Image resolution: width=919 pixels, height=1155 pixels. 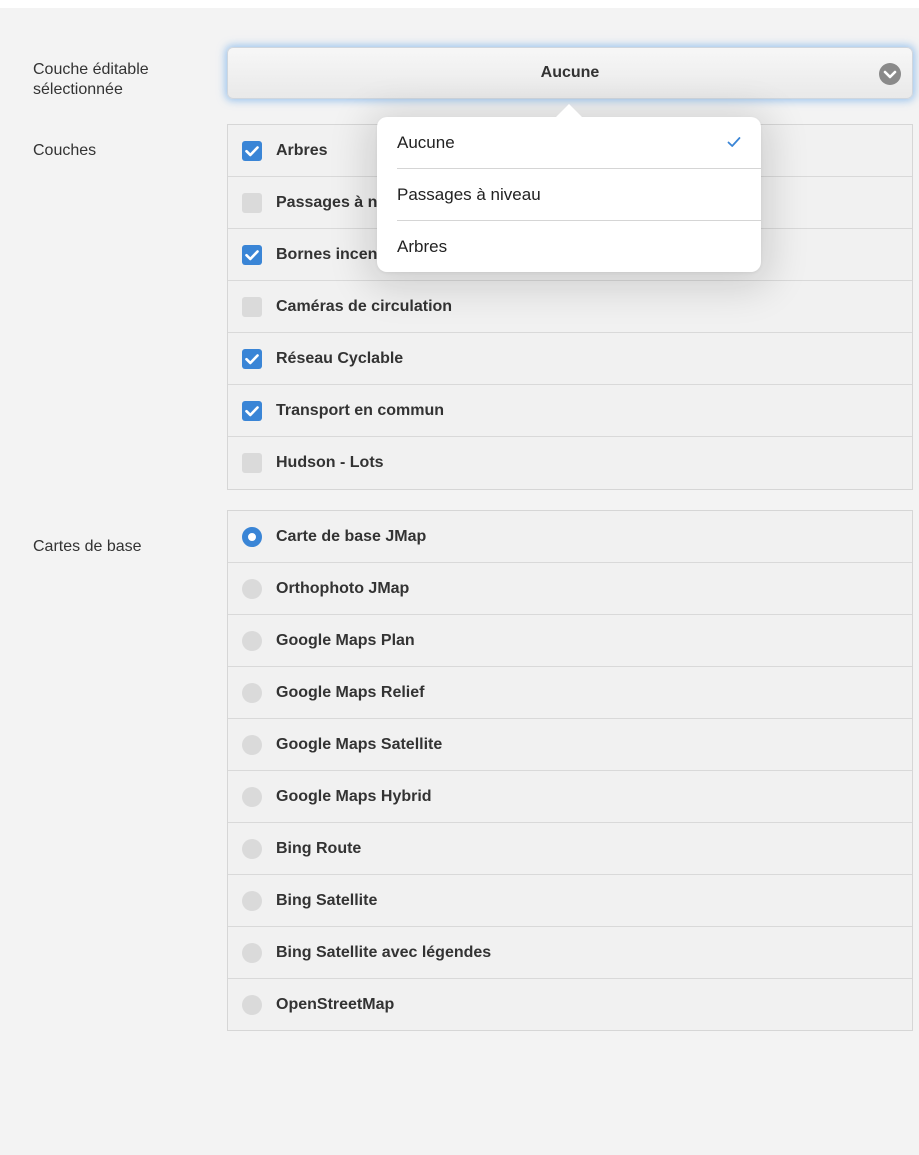 What do you see at coordinates (87, 546) in the screenshot?
I see `base-maps-label: Cartes de base` at bounding box center [87, 546].